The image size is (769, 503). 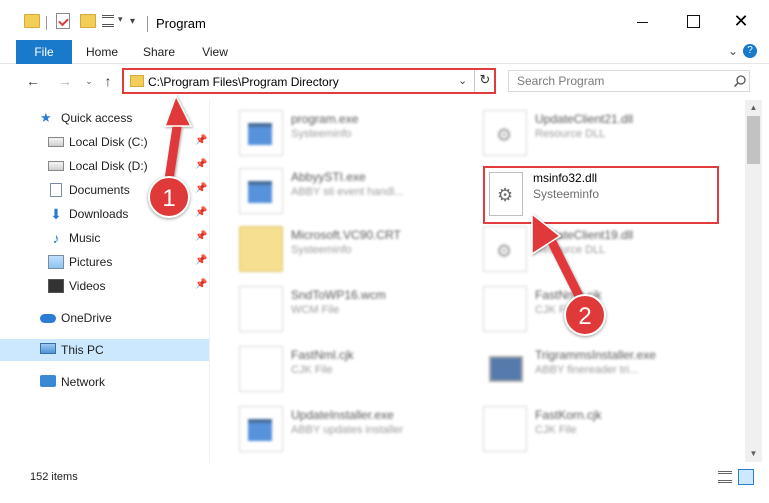 I want to click on minimize-button, so click(x=643, y=21).